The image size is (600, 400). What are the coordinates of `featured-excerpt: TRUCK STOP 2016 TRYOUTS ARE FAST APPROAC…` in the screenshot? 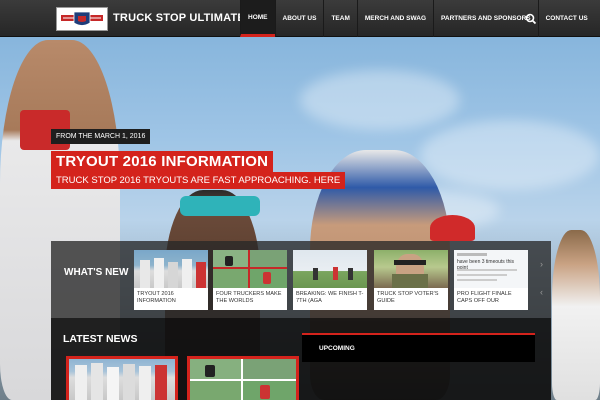 It's located at (198, 180).